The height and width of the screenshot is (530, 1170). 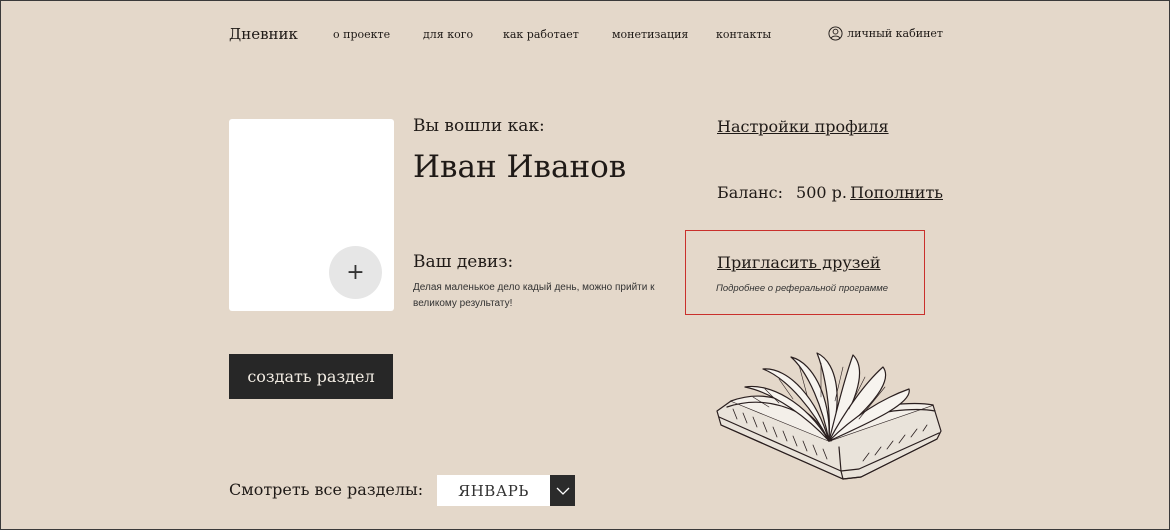 What do you see at coordinates (326, 489) in the screenshot?
I see `view-sections-label: Смотреть все разделы:` at bounding box center [326, 489].